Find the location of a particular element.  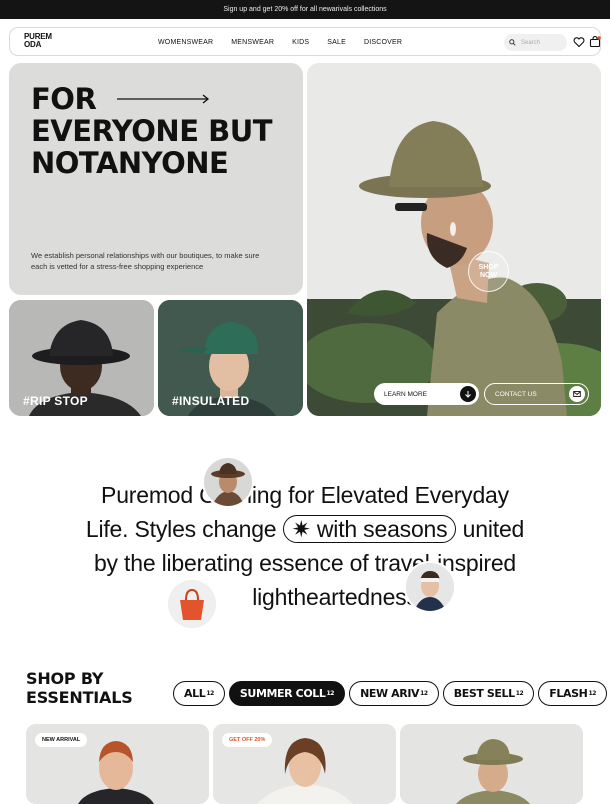

heart-icon is located at coordinates (579, 42).